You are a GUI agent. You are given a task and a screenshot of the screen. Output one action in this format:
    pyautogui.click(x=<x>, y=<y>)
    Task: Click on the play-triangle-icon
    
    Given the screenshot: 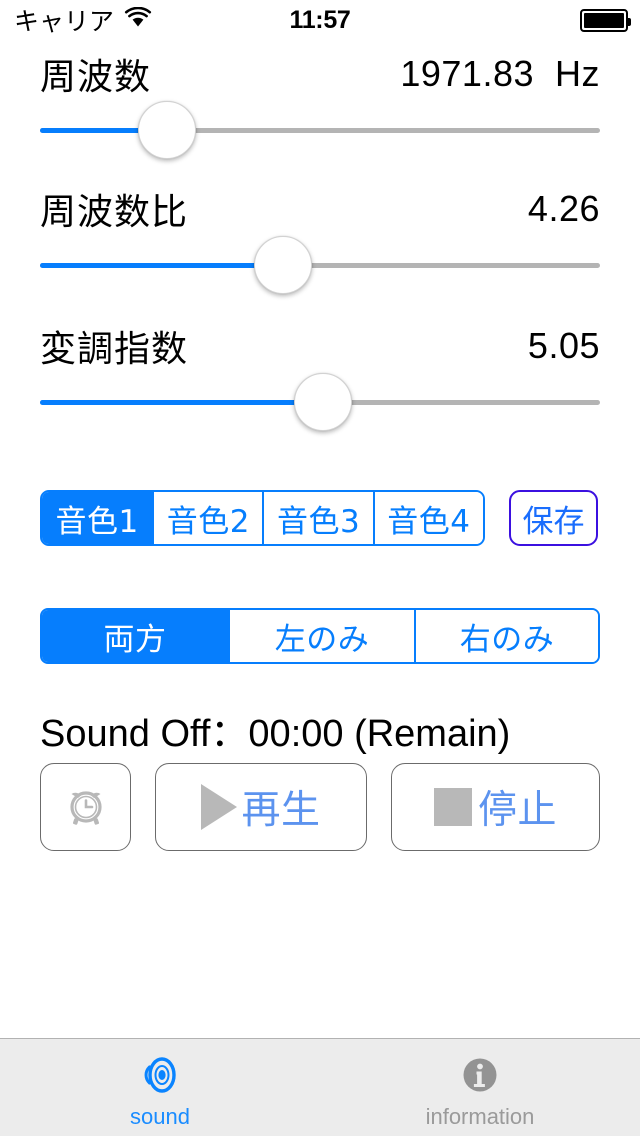 What is the action you would take?
    pyautogui.click(x=219, y=807)
    